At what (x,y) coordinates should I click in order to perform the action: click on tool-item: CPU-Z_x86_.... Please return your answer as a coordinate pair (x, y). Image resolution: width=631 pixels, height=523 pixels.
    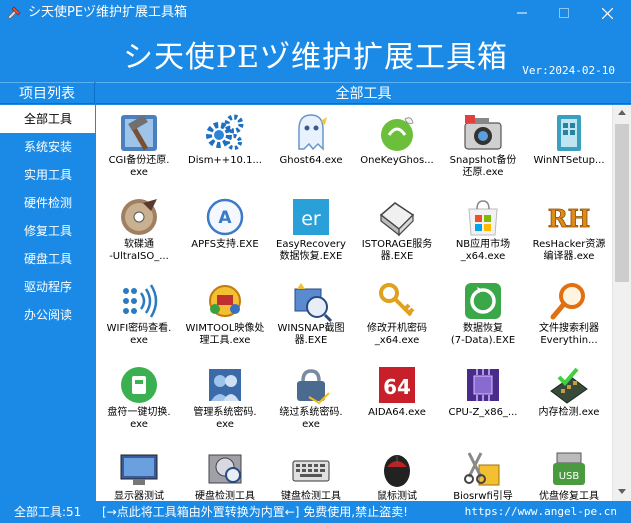
    Looking at the image, I should click on (483, 400).